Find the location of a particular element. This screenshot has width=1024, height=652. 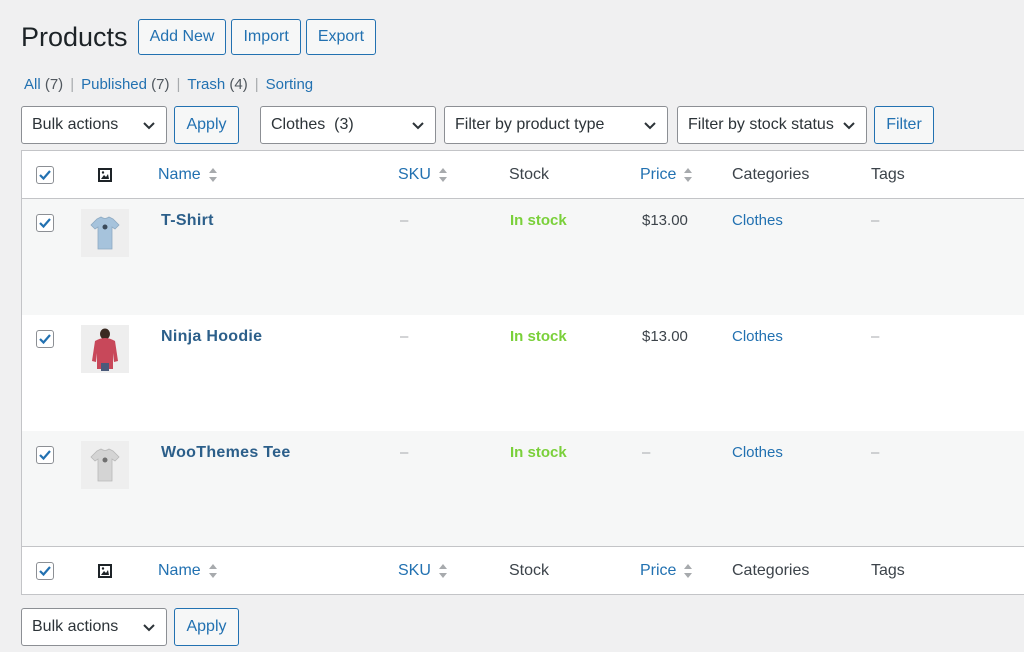

bulk-actions-select: Bulk actions is located at coordinates (94, 125).